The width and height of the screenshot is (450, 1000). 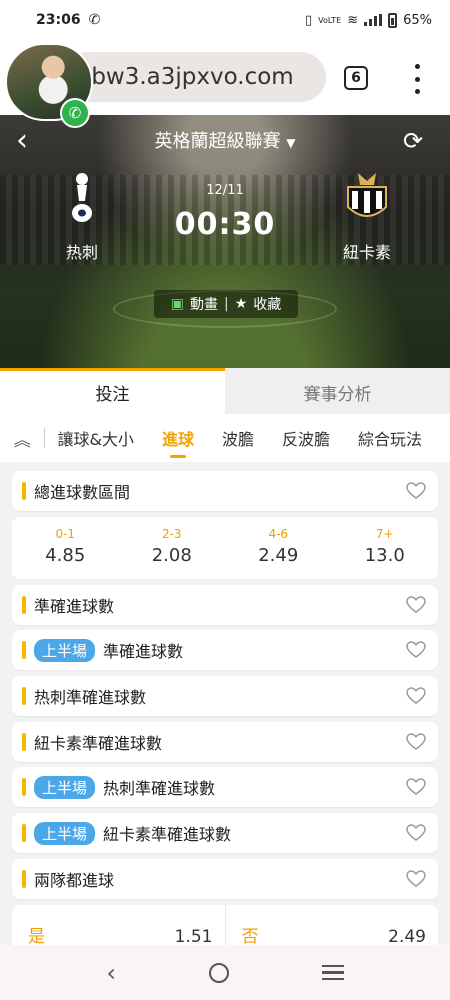 I want to click on odds-label: 4-6, so click(x=278, y=534).